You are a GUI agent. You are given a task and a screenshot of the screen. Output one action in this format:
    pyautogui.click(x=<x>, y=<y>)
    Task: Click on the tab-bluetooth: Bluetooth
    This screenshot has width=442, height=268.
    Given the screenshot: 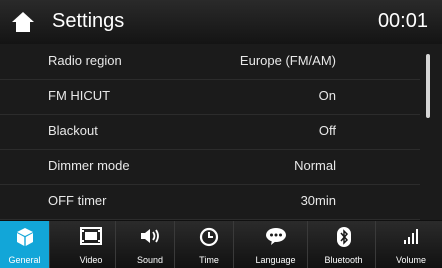 What is the action you would take?
    pyautogui.click(x=344, y=244)
    